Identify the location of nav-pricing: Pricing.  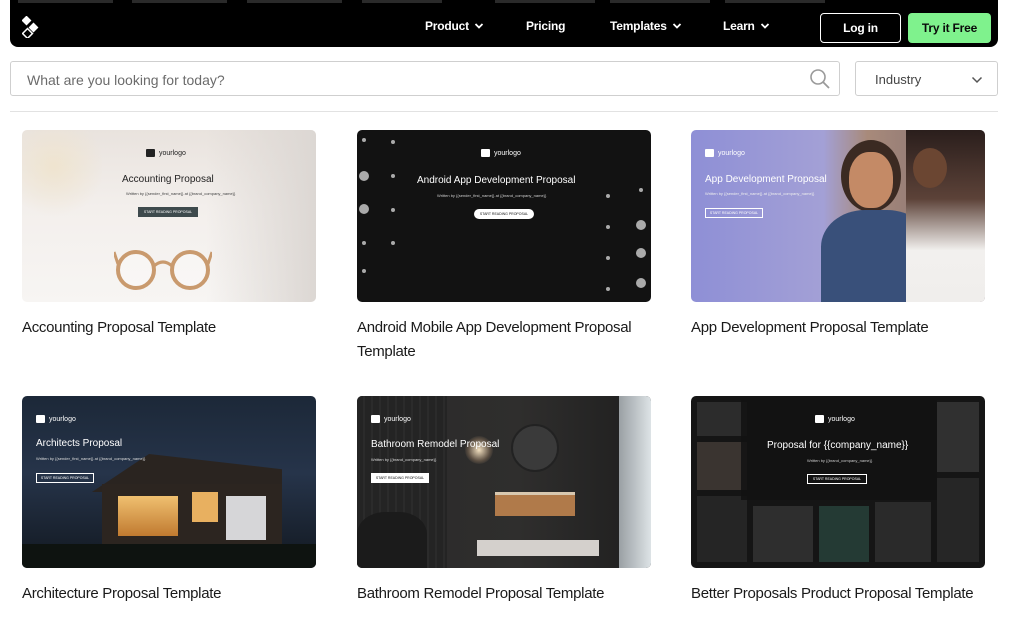
(545, 26).